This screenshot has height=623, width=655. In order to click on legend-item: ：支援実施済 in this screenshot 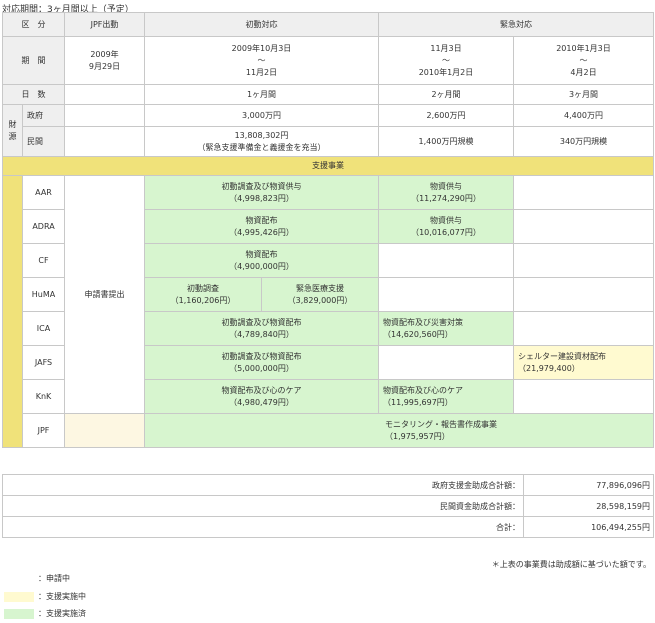, I will do `click(45, 613)`.